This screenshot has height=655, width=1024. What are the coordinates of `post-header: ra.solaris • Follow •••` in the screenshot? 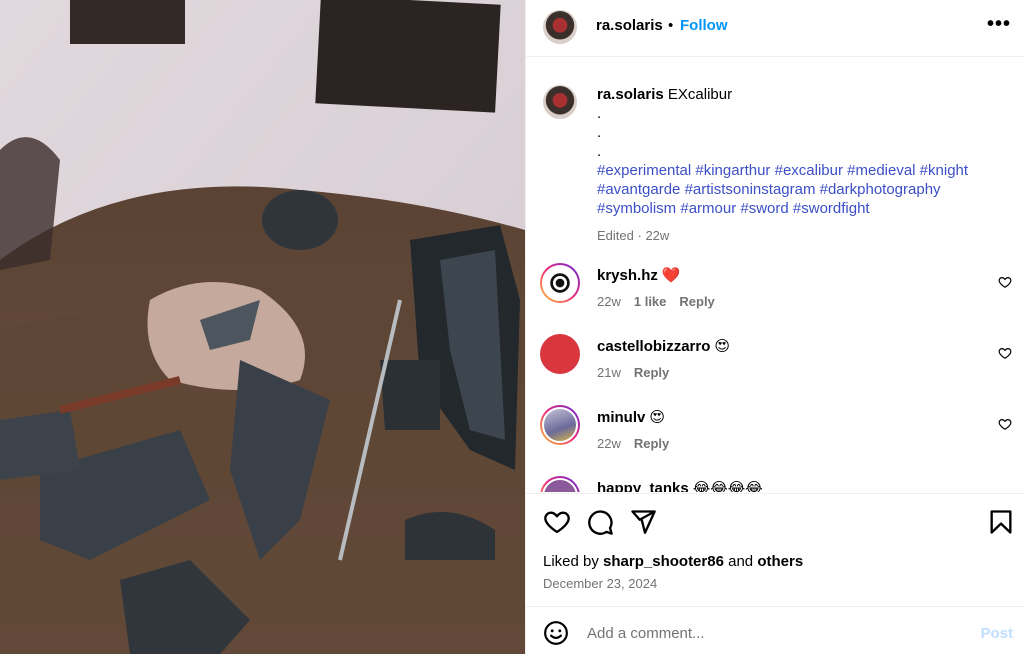 It's located at (775, 28).